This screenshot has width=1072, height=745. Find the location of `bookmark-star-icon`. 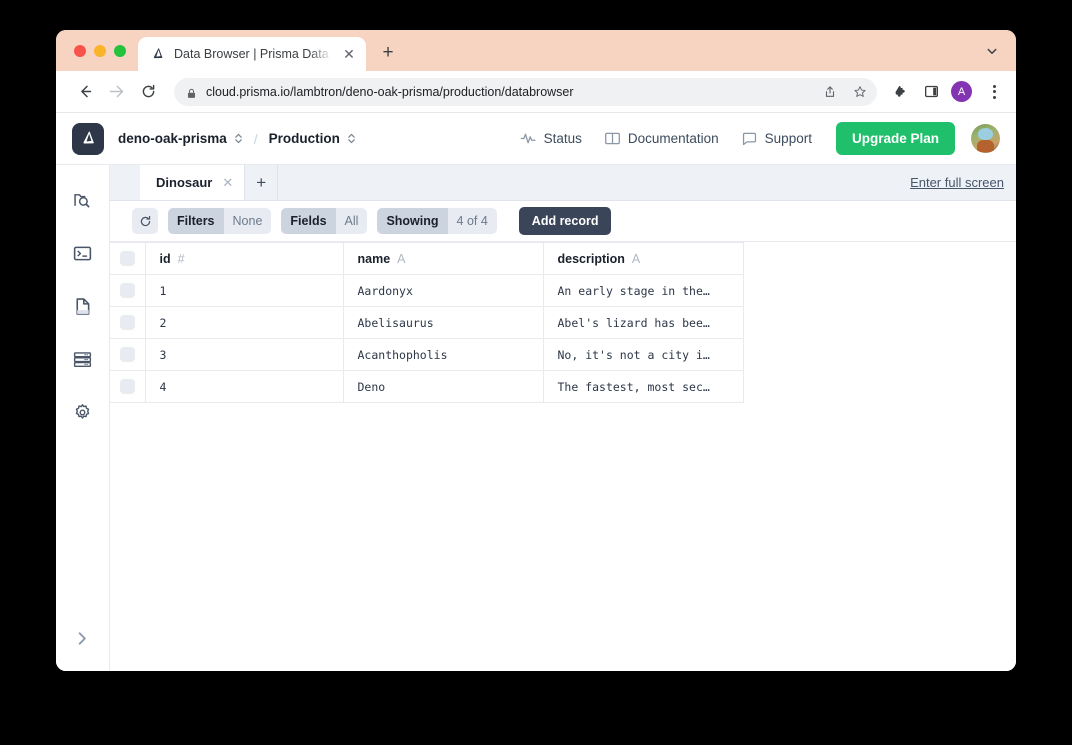

bookmark-star-icon is located at coordinates (860, 92).